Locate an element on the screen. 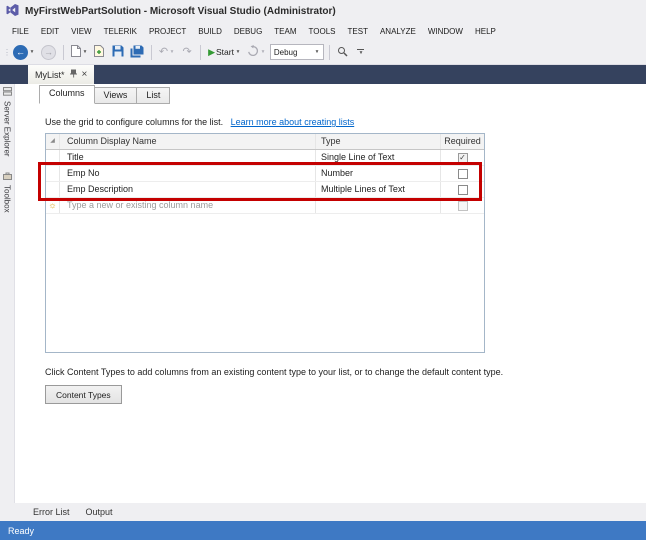 This screenshot has height=540, width=646. save-button is located at coordinates (118, 52).